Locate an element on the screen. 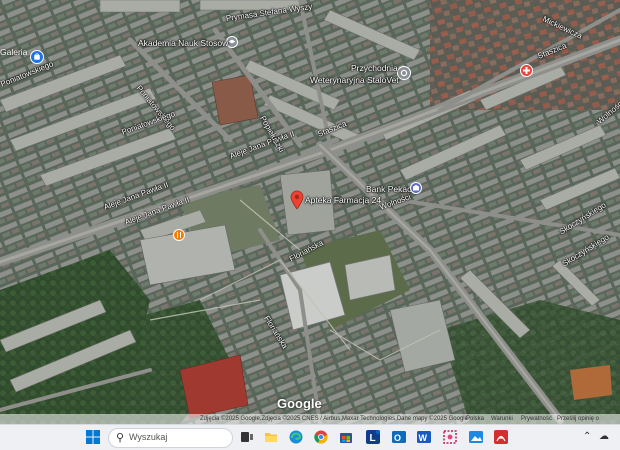 Image resolution: width=620 pixels, height=450 pixels. store-icon is located at coordinates (346, 437).